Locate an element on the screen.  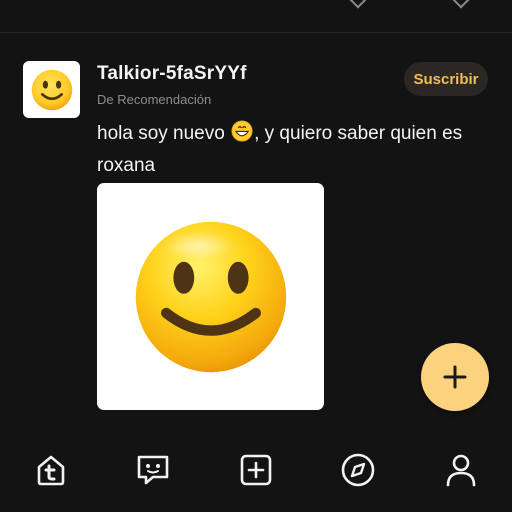
post-text-part-1: hola soy nuevo is located at coordinates (164, 133).